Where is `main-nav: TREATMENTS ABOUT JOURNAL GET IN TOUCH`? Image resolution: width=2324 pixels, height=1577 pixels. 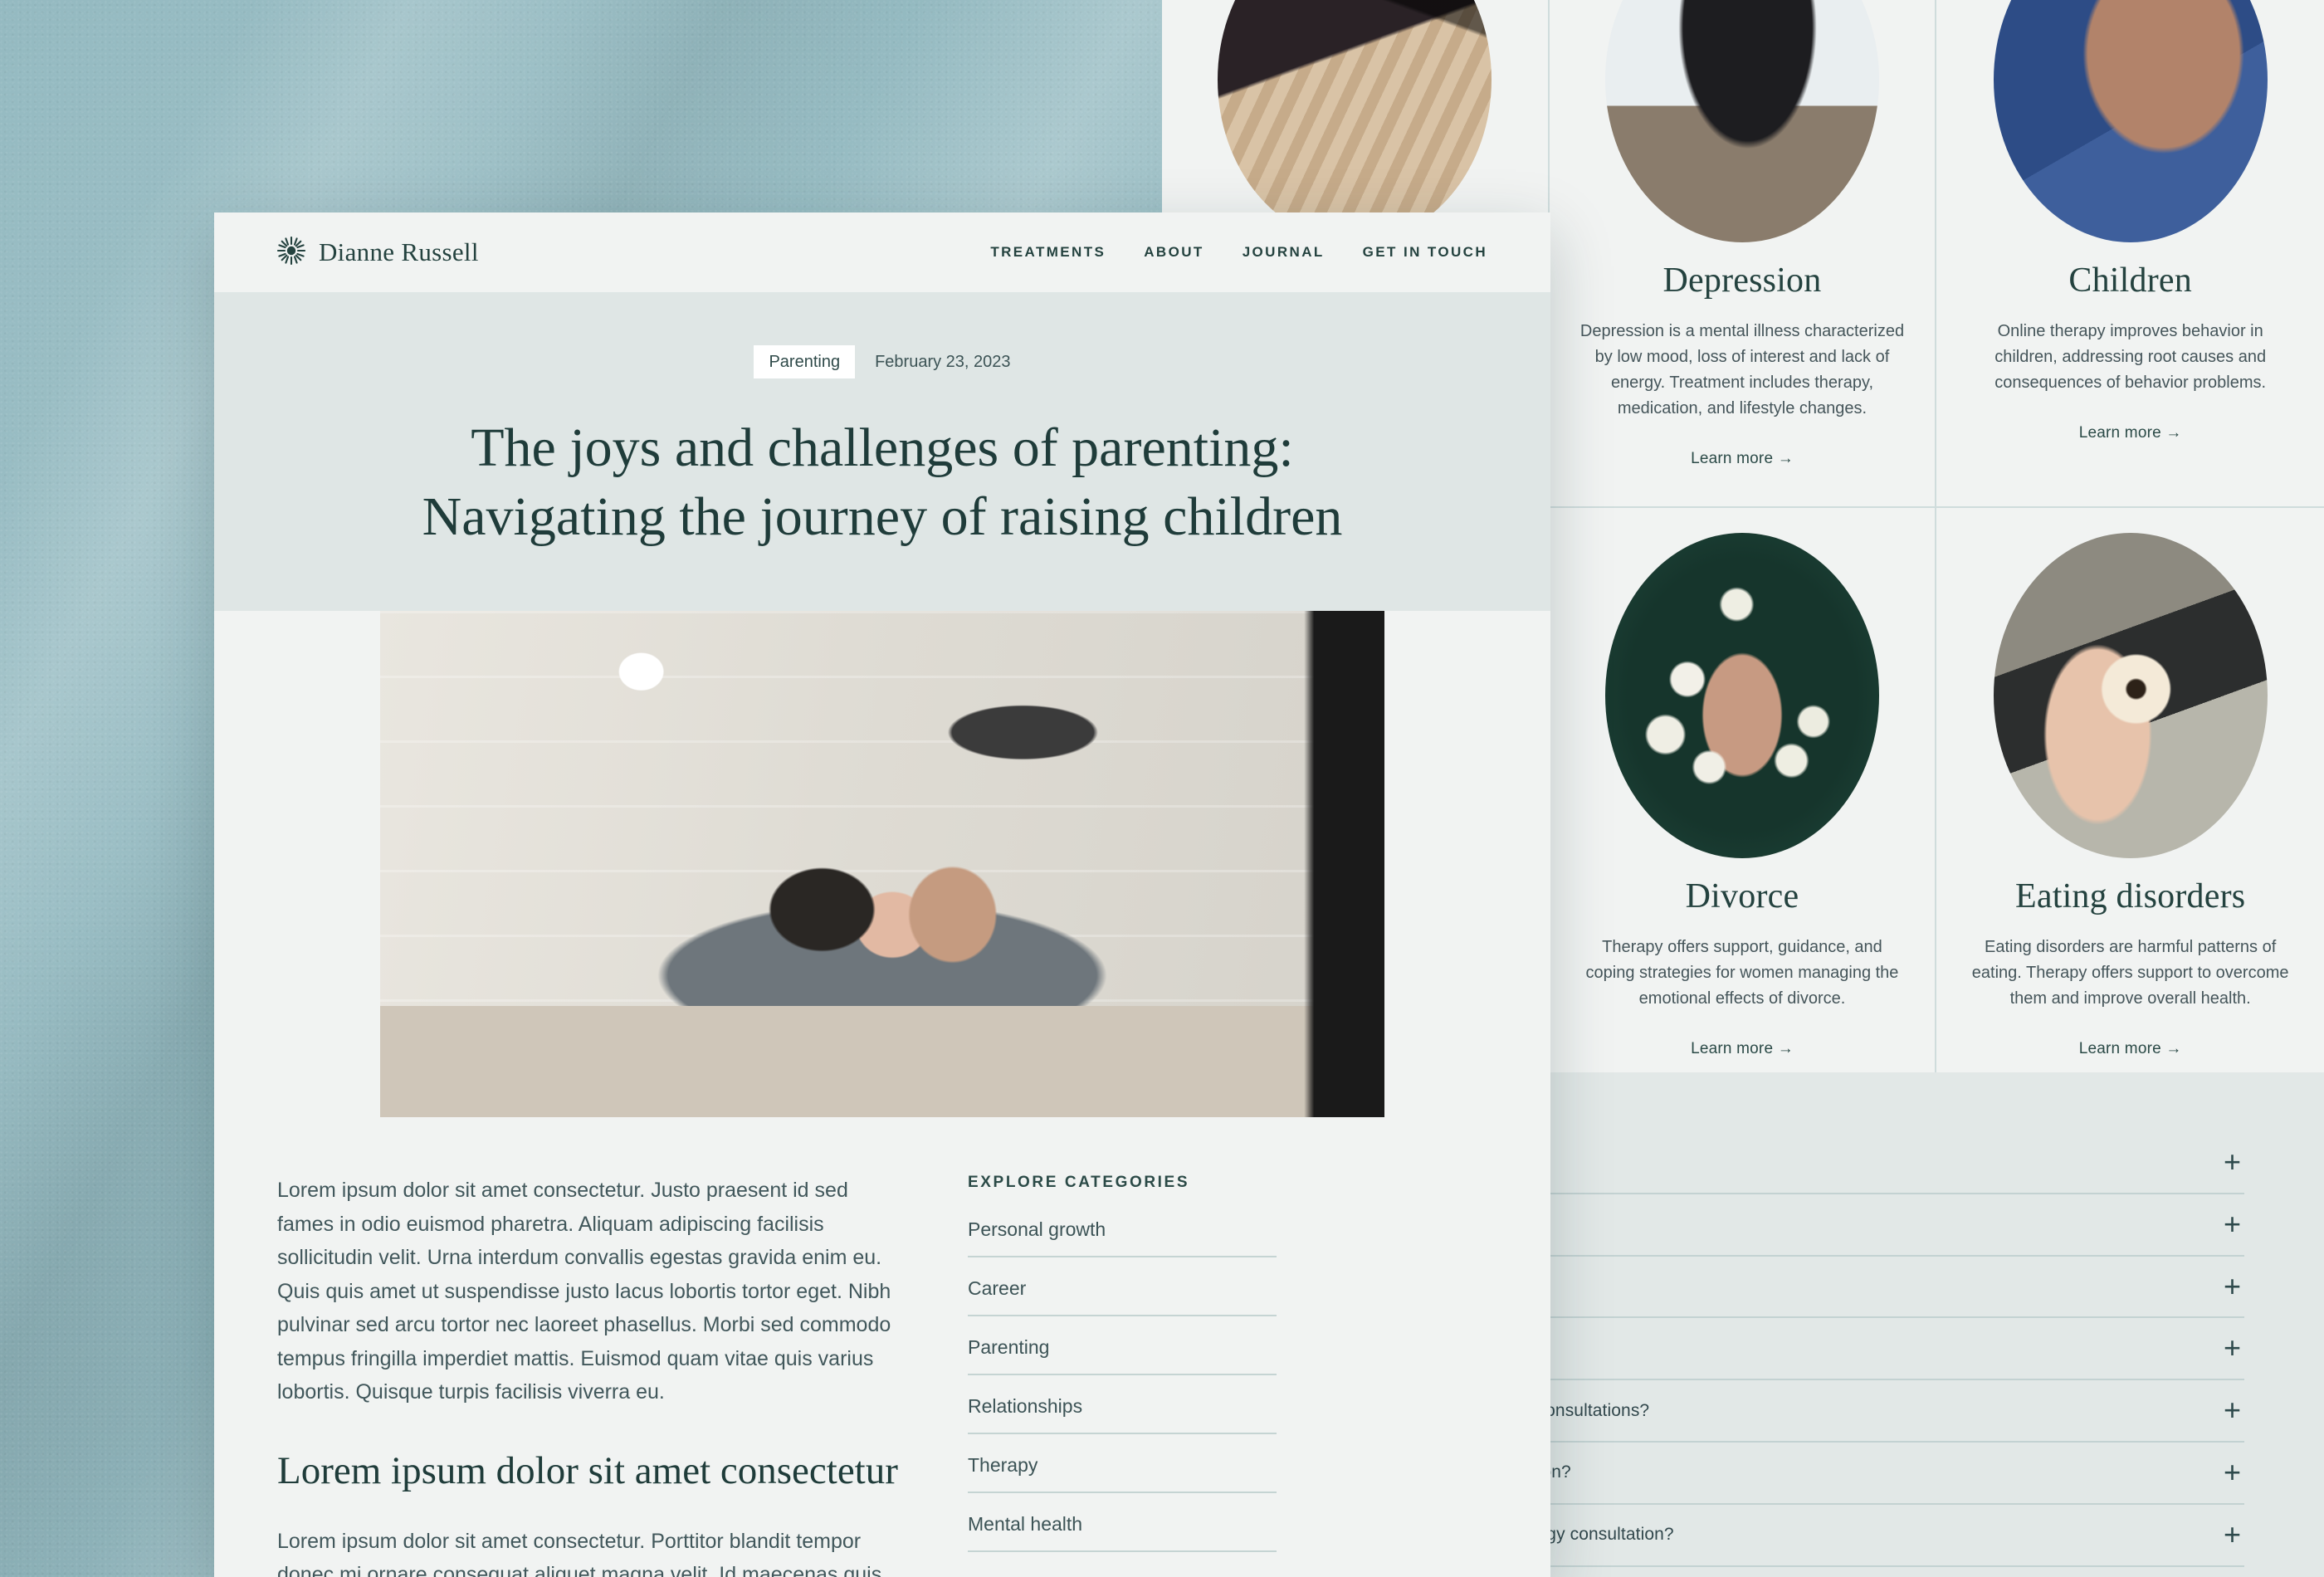
main-nav: TREATMENTS ABOUT JOURNAL GET IN TOUCH is located at coordinates (1238, 253).